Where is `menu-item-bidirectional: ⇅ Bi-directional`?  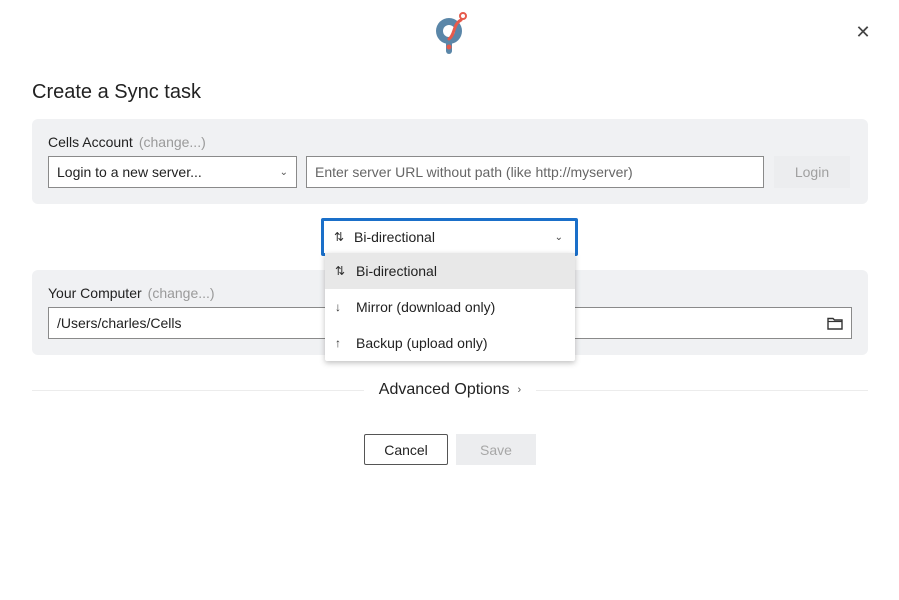
menu-item-bidirectional: ⇅ Bi-directional is located at coordinates (450, 271).